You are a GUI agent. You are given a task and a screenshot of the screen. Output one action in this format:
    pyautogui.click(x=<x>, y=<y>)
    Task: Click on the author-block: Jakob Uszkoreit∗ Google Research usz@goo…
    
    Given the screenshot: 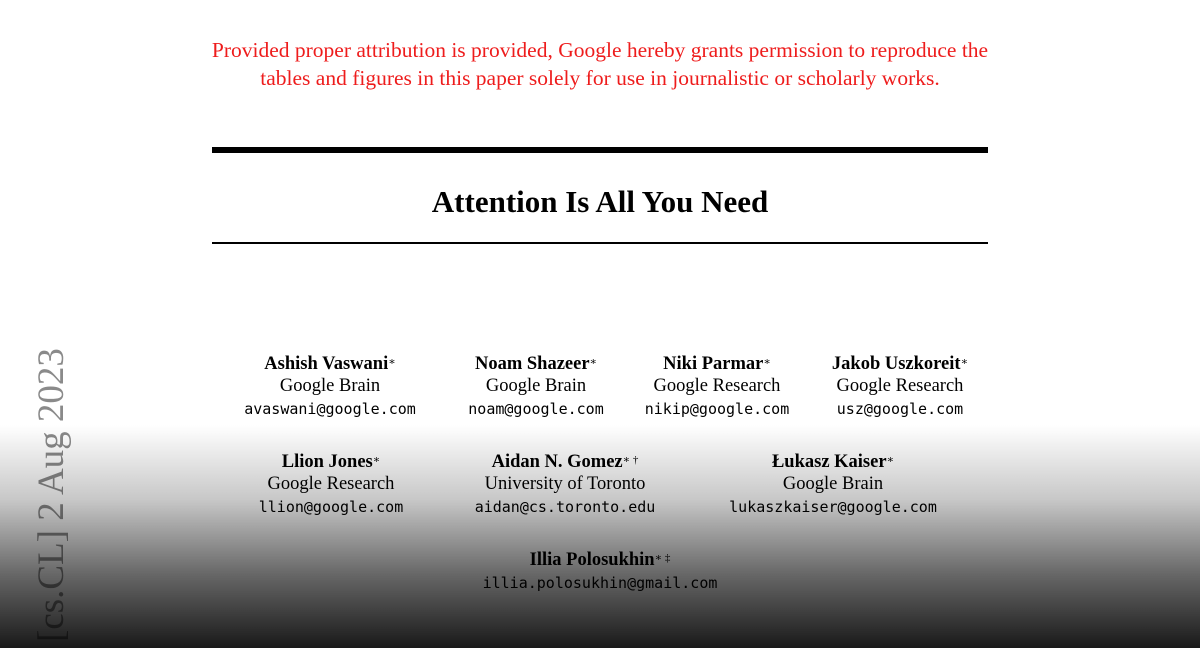 What is the action you would take?
    pyautogui.click(x=900, y=387)
    